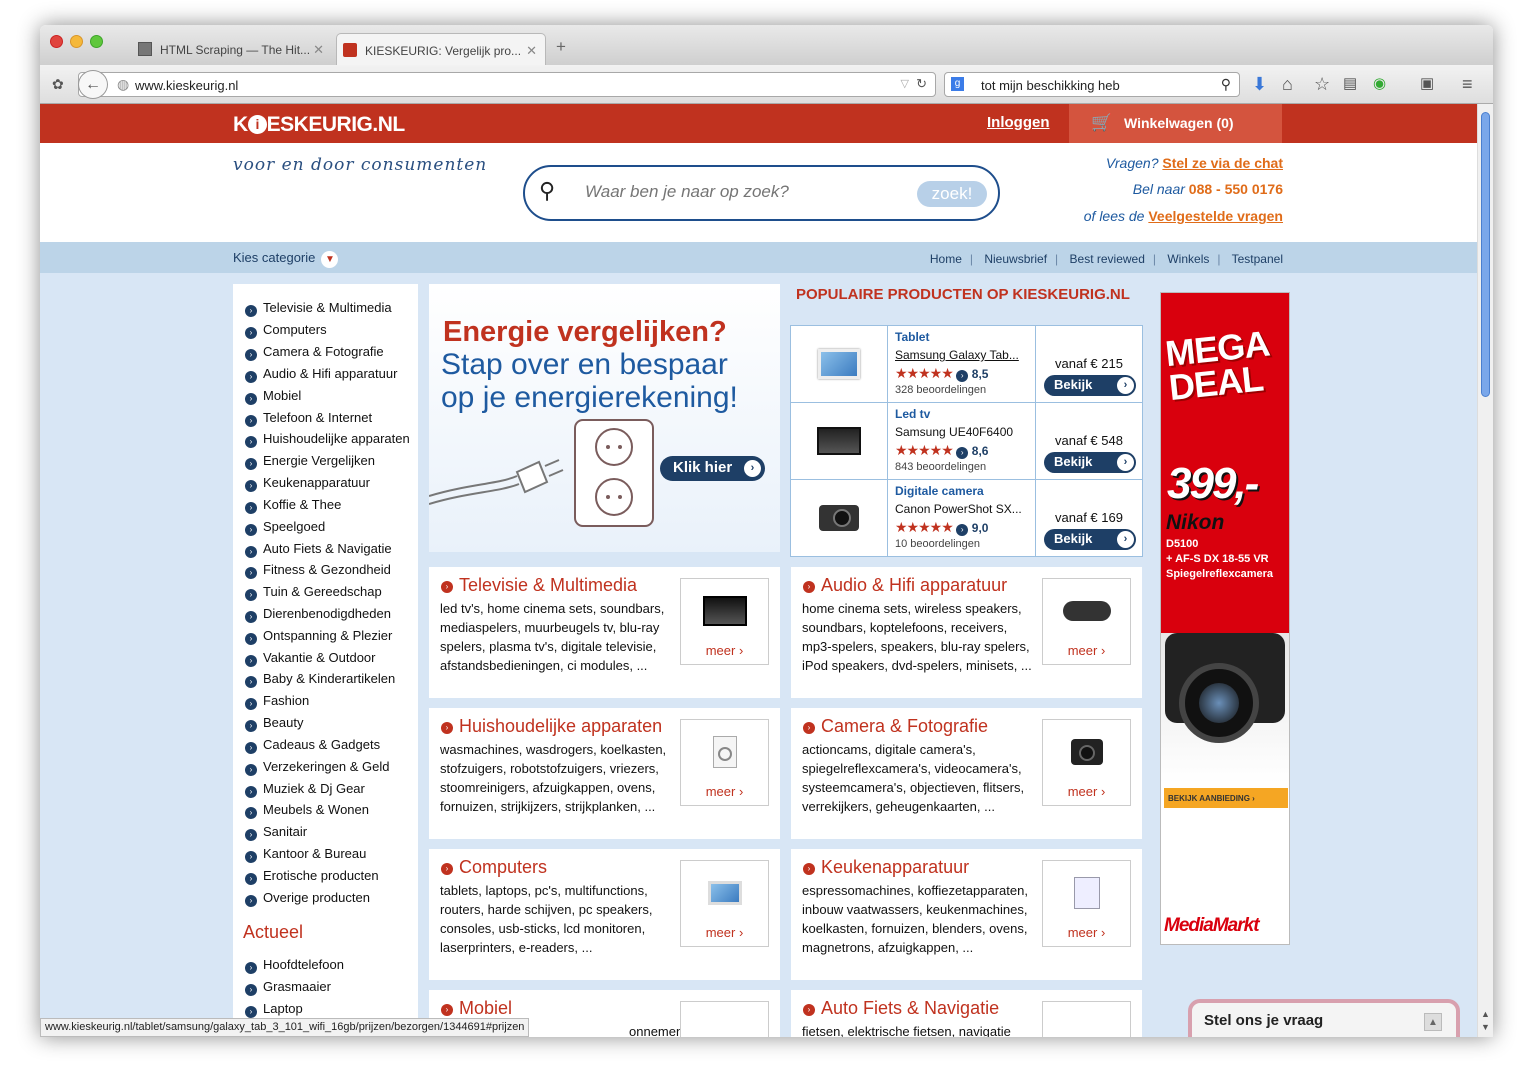 The height and width of the screenshot is (1080, 1532). What do you see at coordinates (1188, 259) in the screenshot?
I see `link-winkels: Winkels` at bounding box center [1188, 259].